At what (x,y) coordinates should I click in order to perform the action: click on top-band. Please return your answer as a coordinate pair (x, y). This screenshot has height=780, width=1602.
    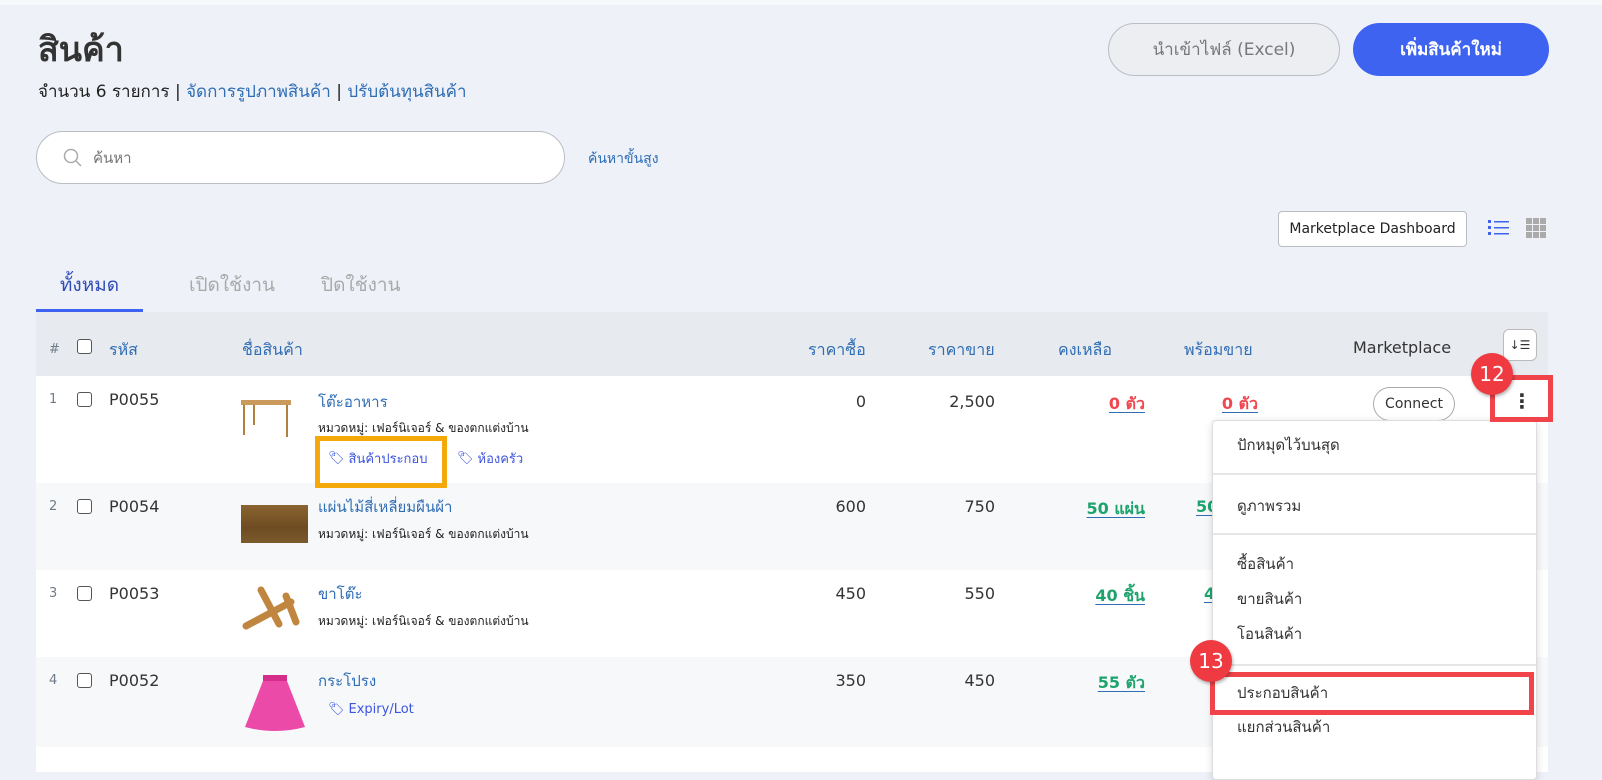
    Looking at the image, I should click on (801, 2).